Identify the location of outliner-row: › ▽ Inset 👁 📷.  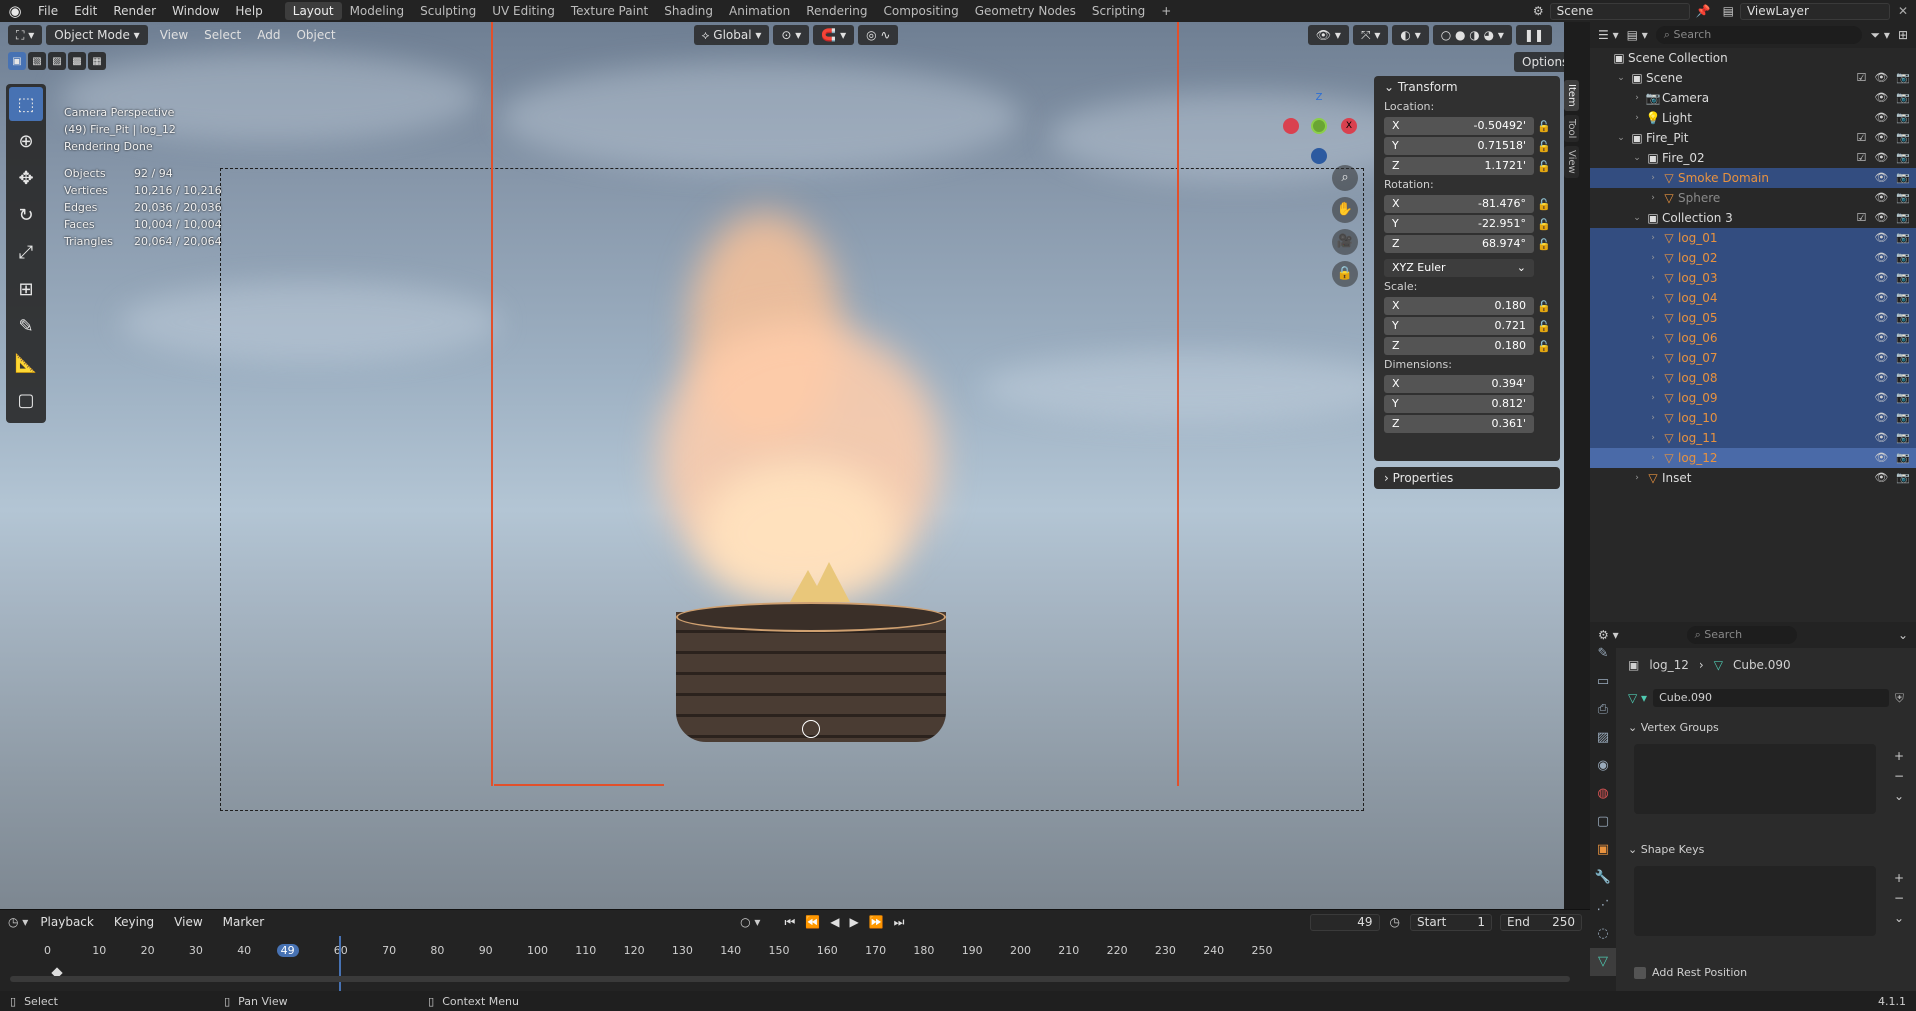
(1753, 478).